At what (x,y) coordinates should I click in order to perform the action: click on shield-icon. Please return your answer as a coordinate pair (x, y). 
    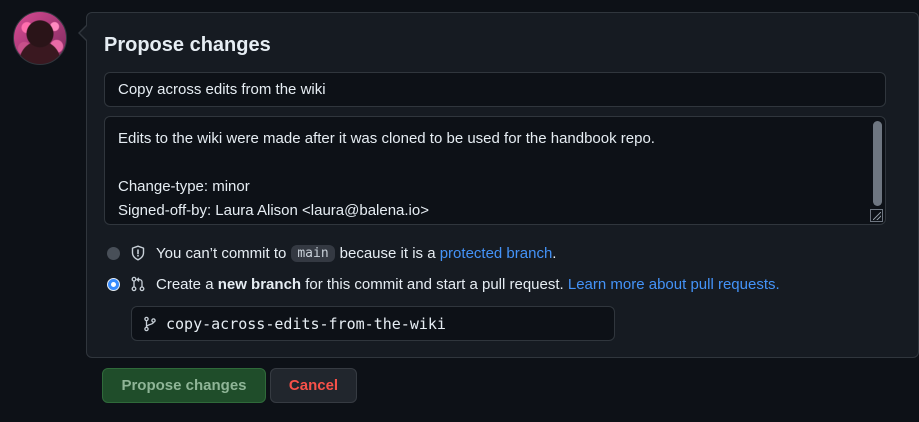
    Looking at the image, I should click on (138, 253).